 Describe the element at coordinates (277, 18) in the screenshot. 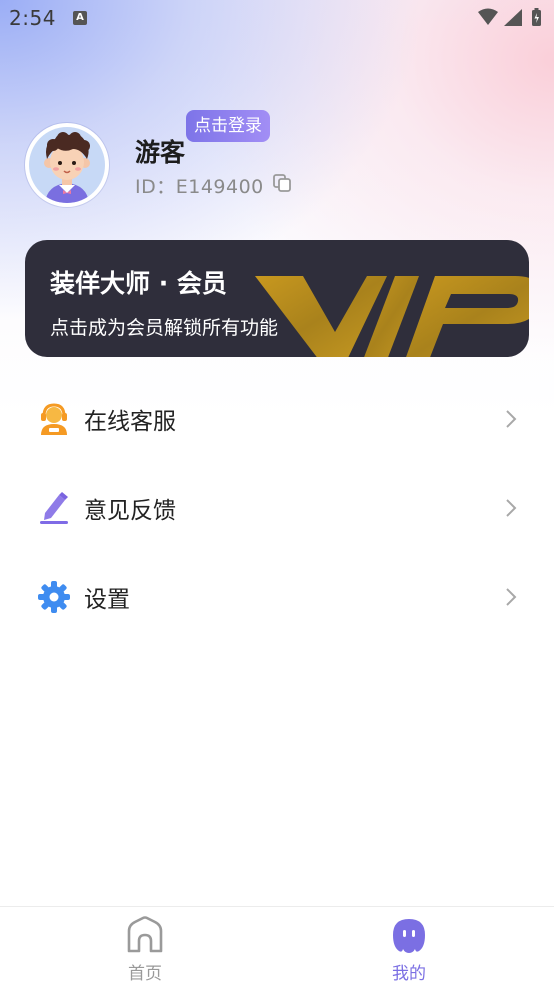

I see `status-bar: 2:54 A` at that location.